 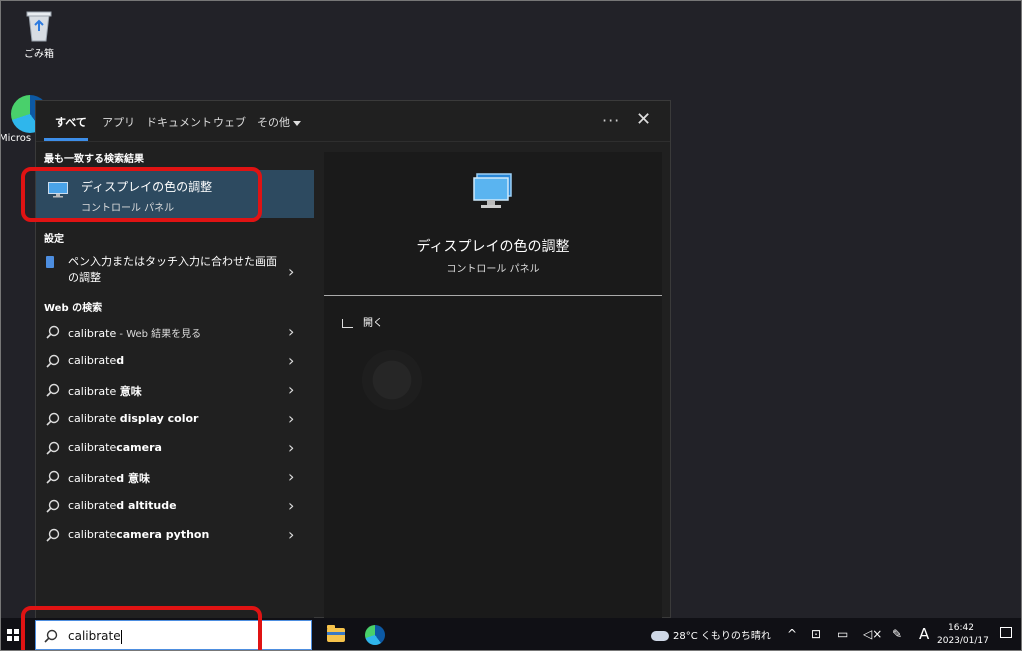 I want to click on file-explorer-icon, so click(x=336, y=633).